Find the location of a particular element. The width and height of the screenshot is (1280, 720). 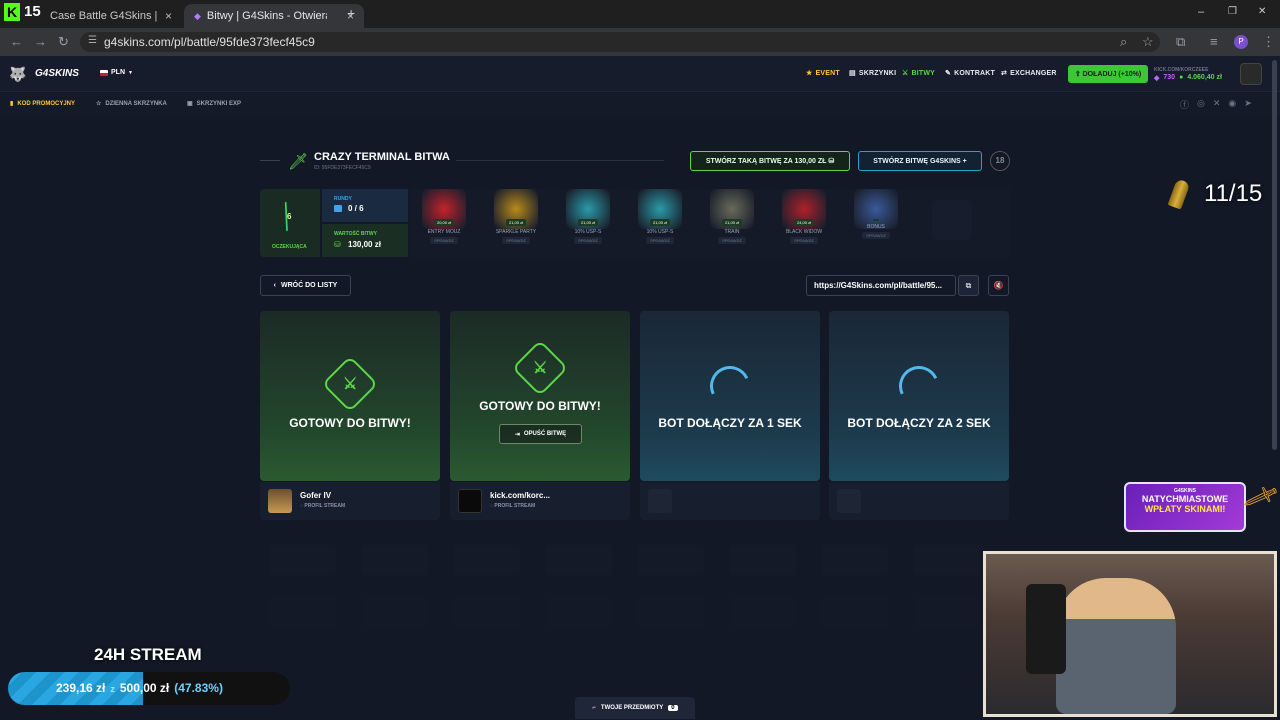

maximize-button: ❐ is located at coordinates (1232, 11).